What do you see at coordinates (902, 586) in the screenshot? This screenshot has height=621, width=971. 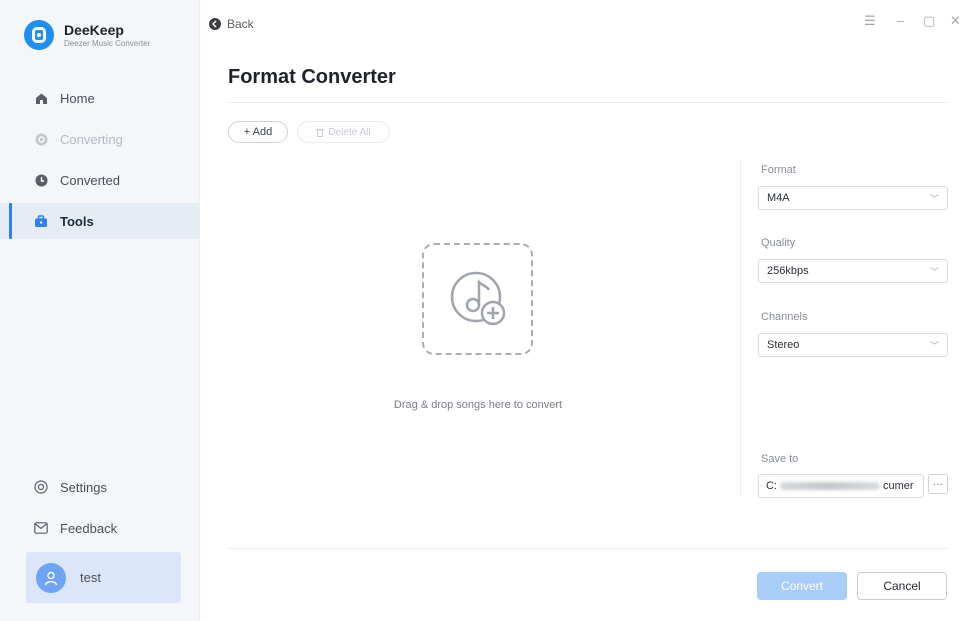 I see `cancel-button: Cancel` at bounding box center [902, 586].